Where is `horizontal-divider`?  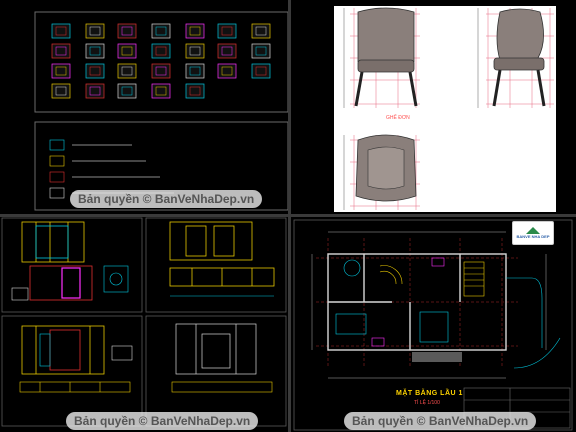 horizontal-divider is located at coordinates (288, 215).